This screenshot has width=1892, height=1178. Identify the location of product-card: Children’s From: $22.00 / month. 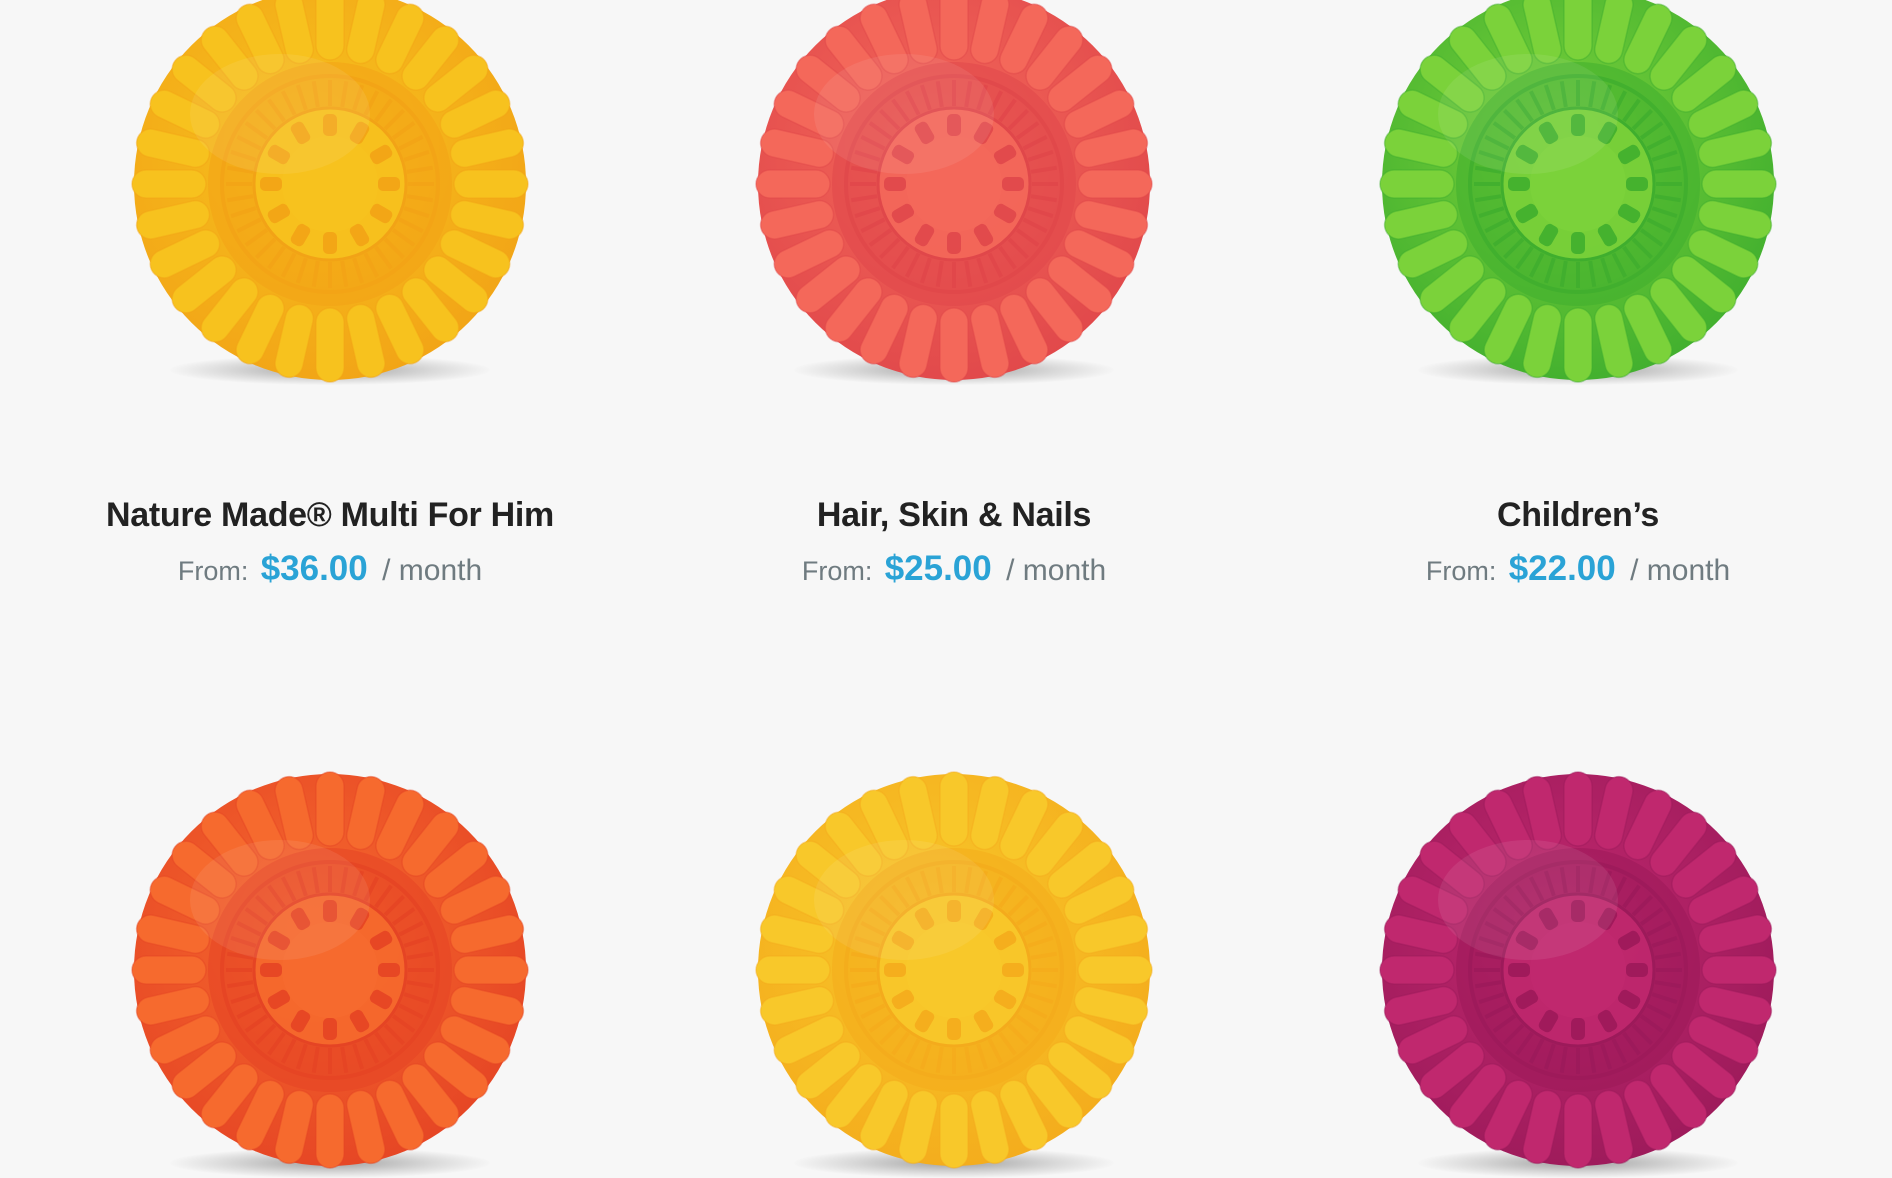
(1578, 294).